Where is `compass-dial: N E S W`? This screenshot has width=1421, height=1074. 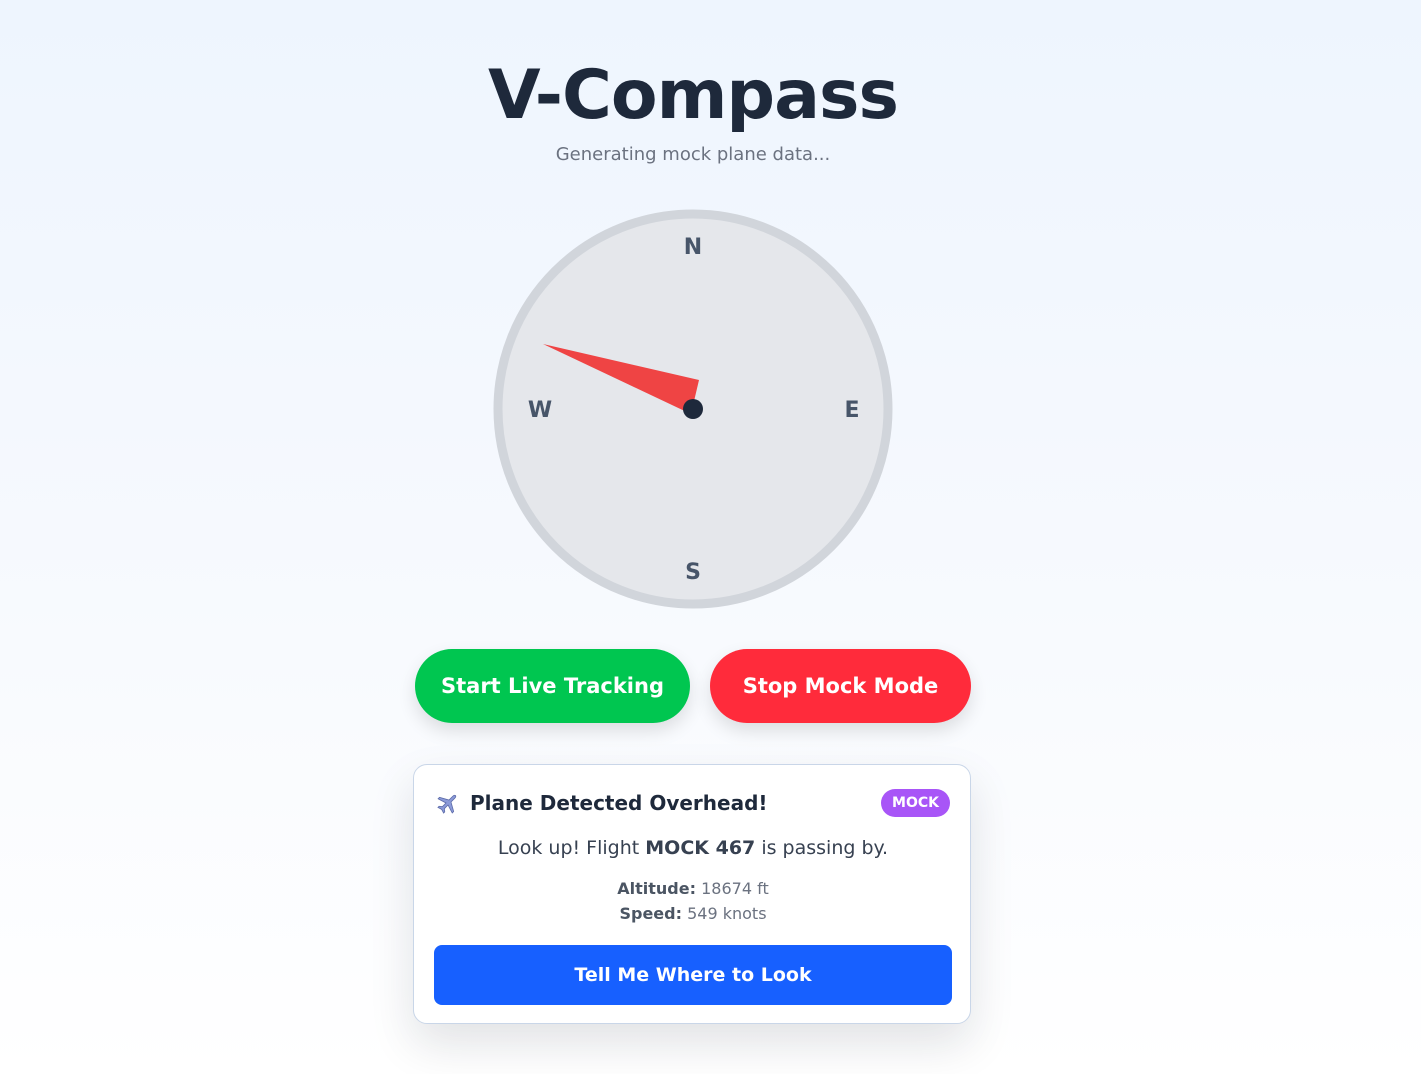 compass-dial: N E S W is located at coordinates (693, 409).